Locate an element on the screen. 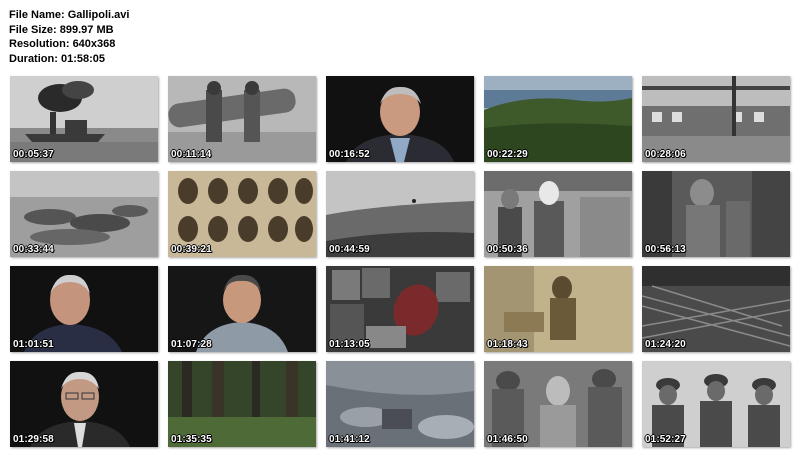 This screenshot has width=800, height=456. timestamp: 01:35:35 is located at coordinates (191, 439).